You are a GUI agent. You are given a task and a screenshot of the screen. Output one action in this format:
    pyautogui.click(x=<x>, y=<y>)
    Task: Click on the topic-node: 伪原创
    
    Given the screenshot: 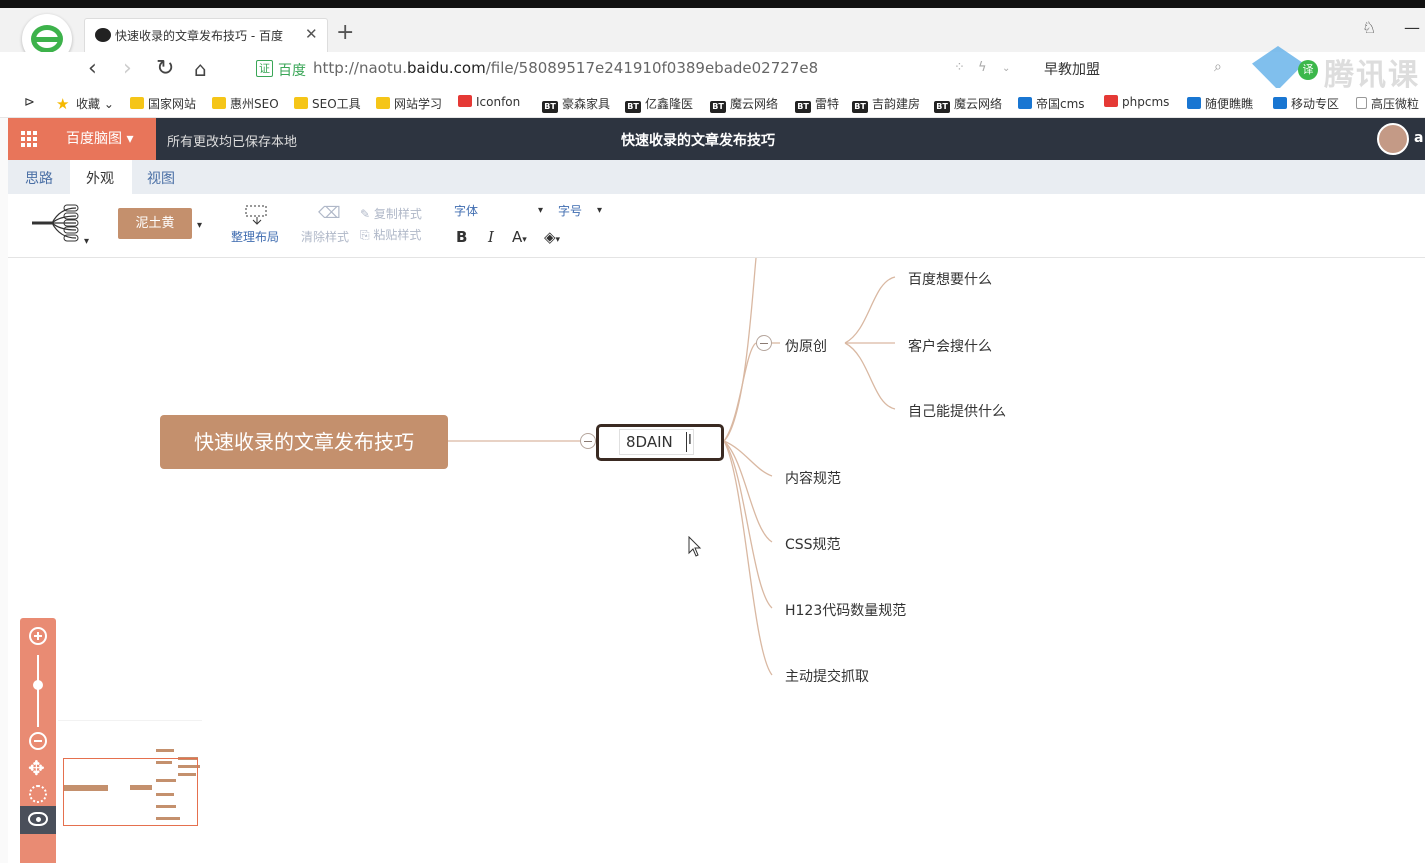 What is the action you would take?
    pyautogui.click(x=806, y=346)
    